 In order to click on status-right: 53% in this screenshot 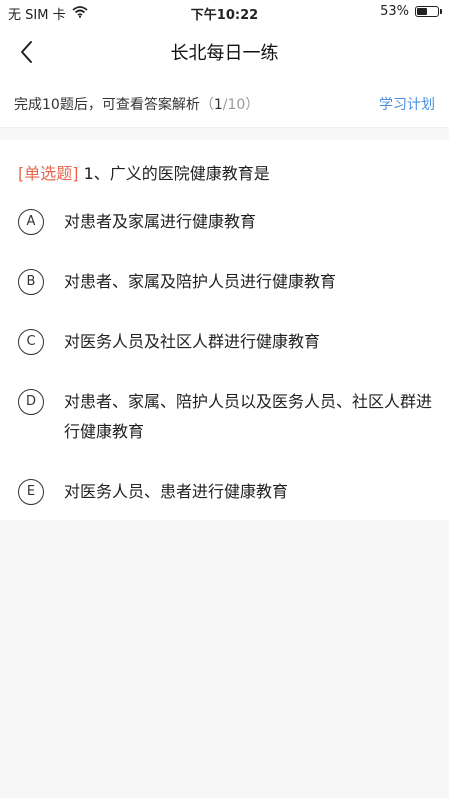, I will do `click(411, 11)`.